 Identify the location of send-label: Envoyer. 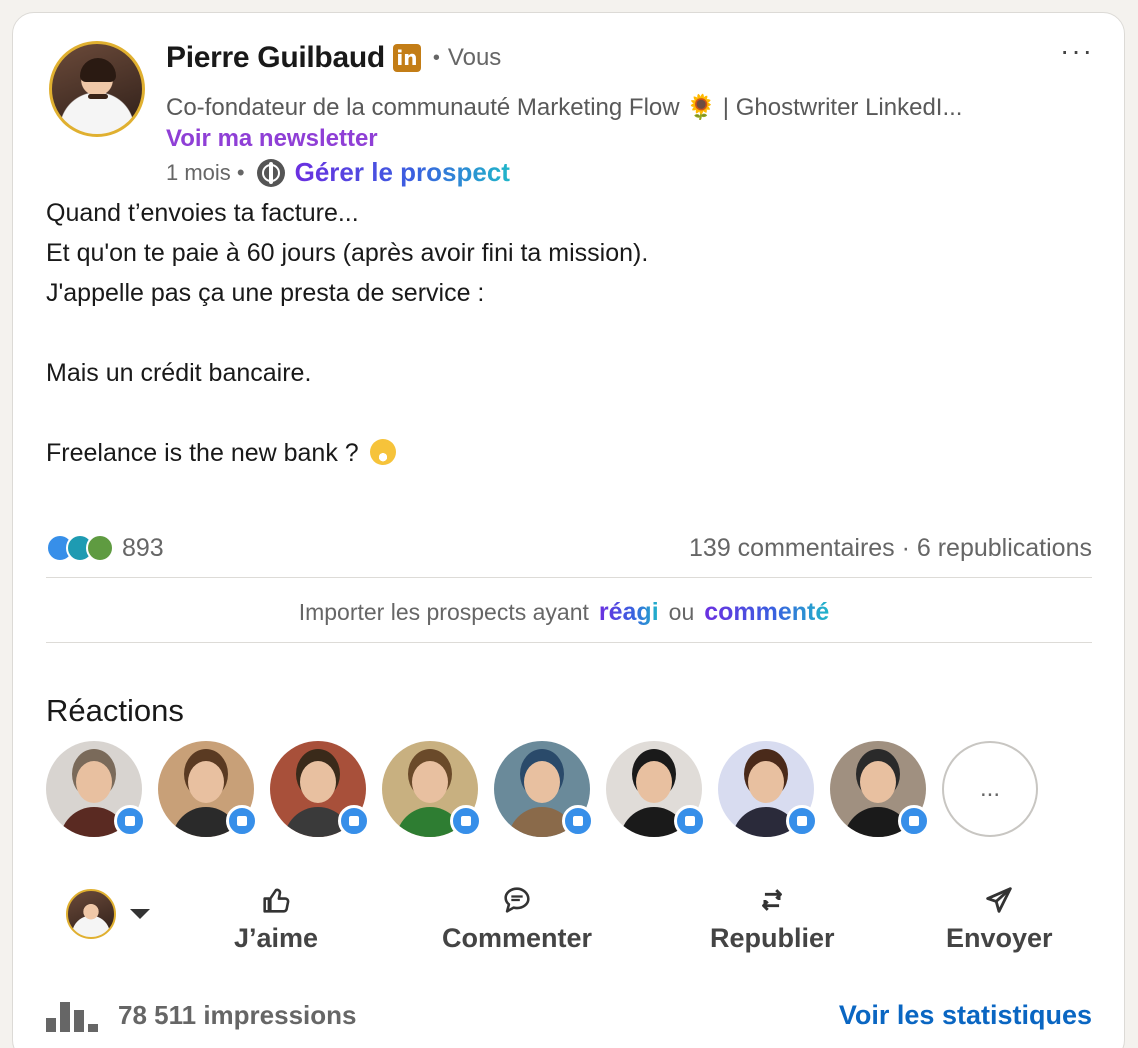
(999, 938).